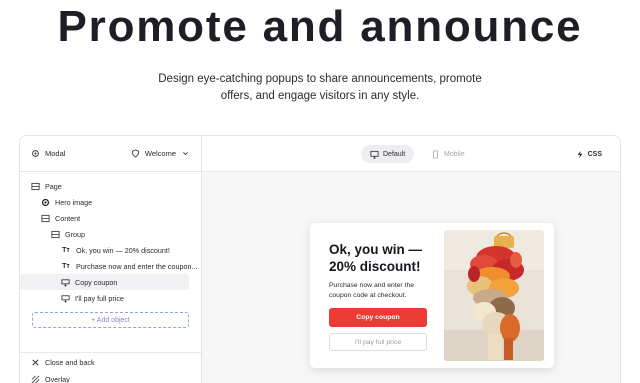 This screenshot has width=640, height=383. Describe the element at coordinates (594, 154) in the screenshot. I see `css-label: CSS` at that location.